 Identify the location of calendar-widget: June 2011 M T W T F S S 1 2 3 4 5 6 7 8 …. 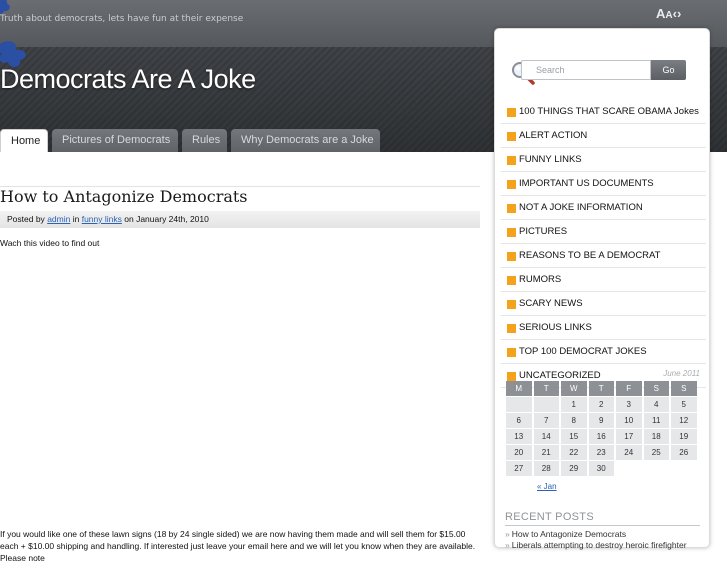
(603, 430).